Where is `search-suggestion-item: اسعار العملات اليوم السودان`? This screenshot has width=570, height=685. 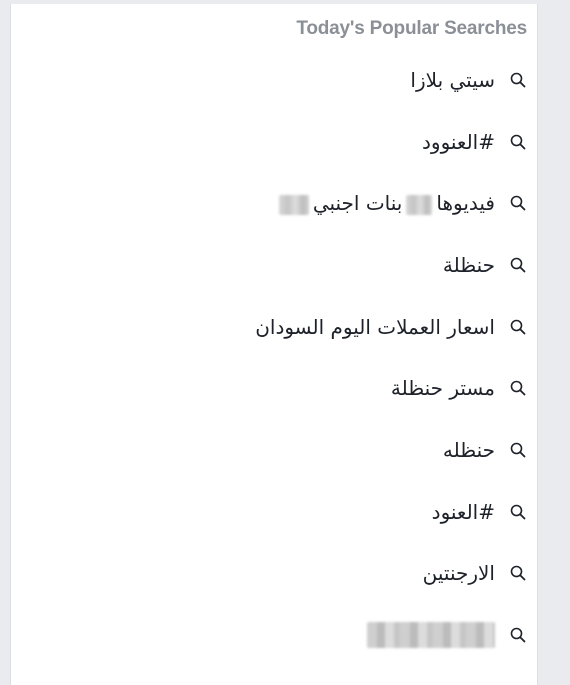 search-suggestion-item: اسعار العملات اليوم السودان is located at coordinates (274, 327).